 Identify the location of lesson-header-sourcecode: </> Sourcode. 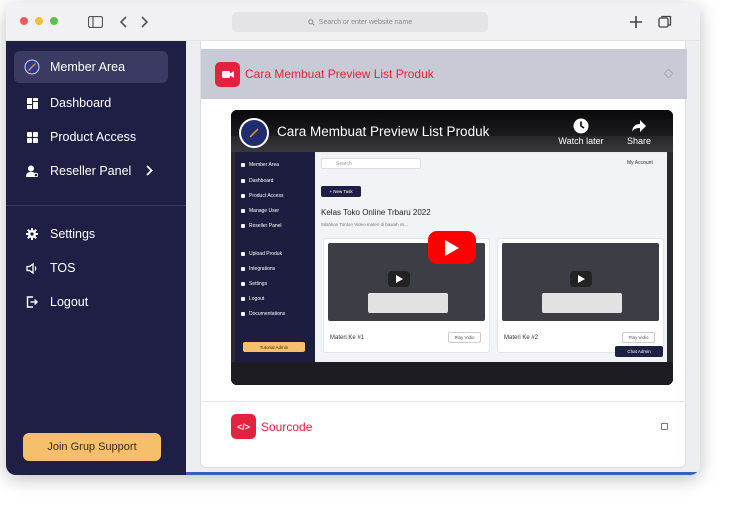
(444, 426).